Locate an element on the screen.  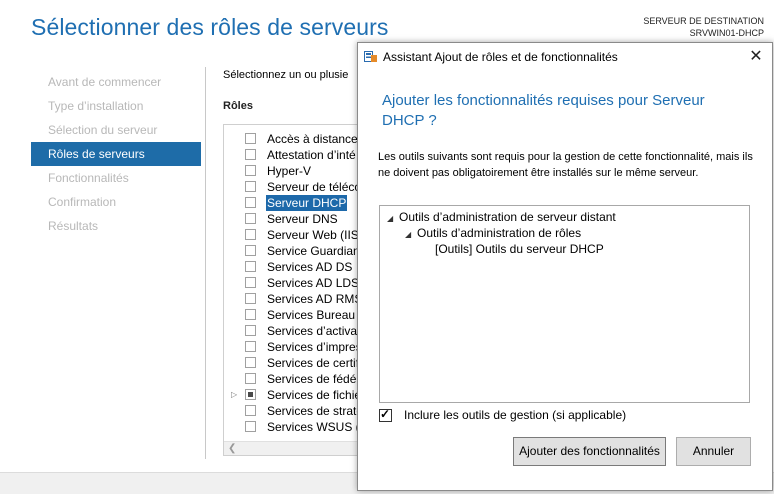
roles-list-horizontal-scrollbar: ❮ is located at coordinates (294, 448).